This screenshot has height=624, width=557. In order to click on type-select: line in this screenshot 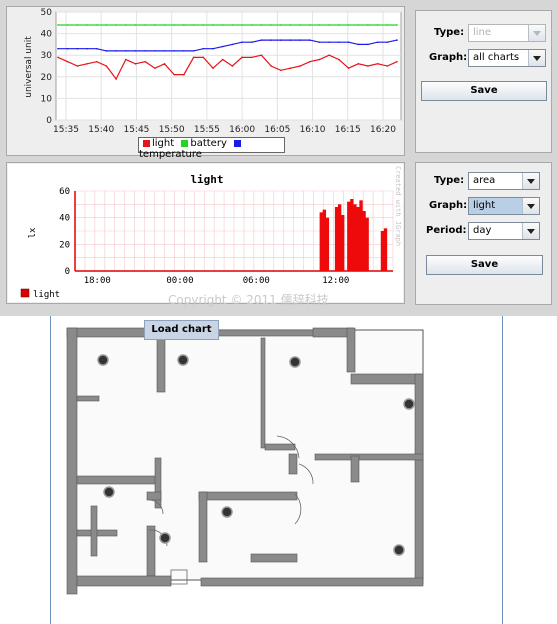, I will do `click(507, 33)`.